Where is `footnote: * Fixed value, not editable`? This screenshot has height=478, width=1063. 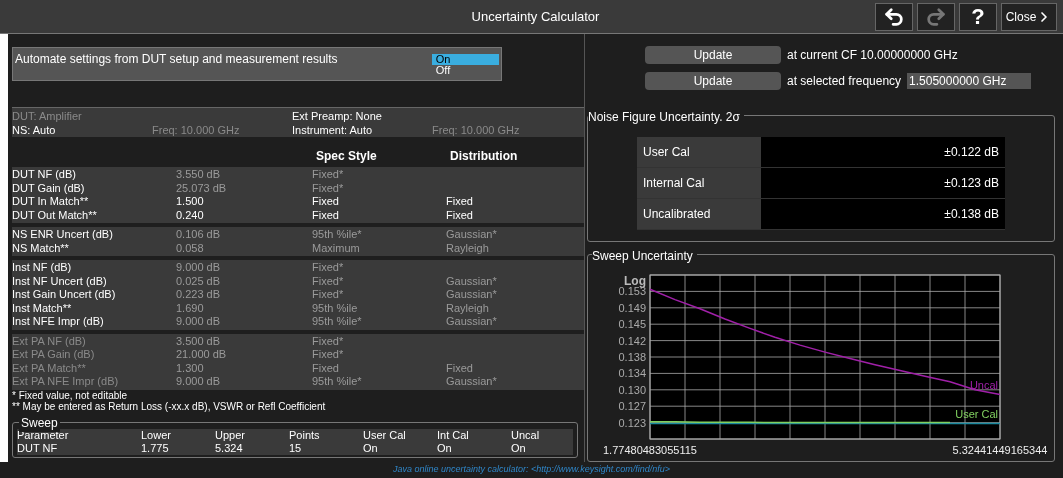 footnote: * Fixed value, not editable is located at coordinates (70, 395).